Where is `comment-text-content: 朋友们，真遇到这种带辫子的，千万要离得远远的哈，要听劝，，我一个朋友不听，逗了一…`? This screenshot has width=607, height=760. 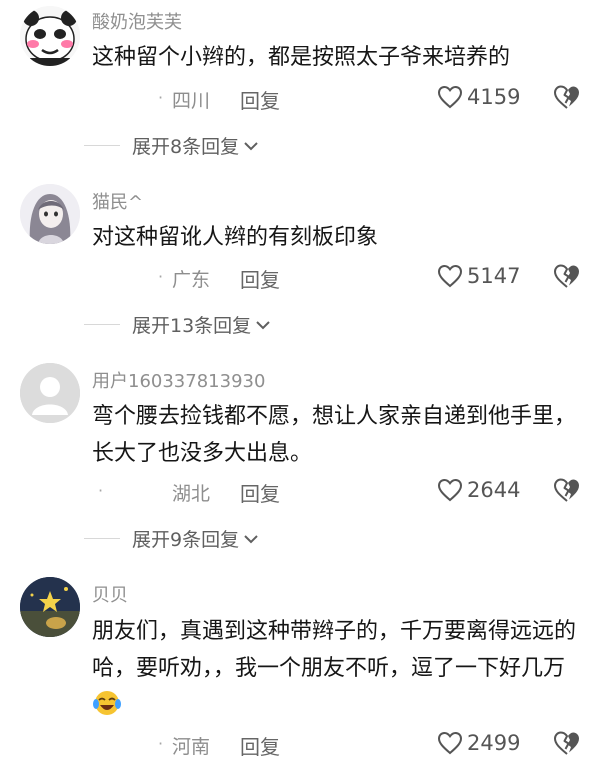 comment-text-content: 朋友们，真遇到这种带辫子的，千万要离得远远的哈，要听劝，，我一个朋友不听，逗了一… is located at coordinates (334, 650).